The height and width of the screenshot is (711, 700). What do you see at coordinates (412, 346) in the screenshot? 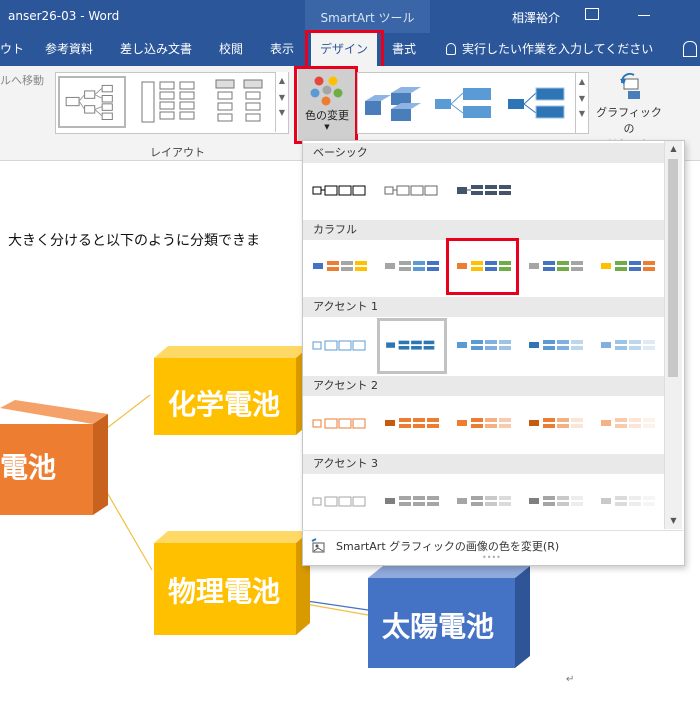
I see `color-option-accent1-2-selected` at bounding box center [412, 346].